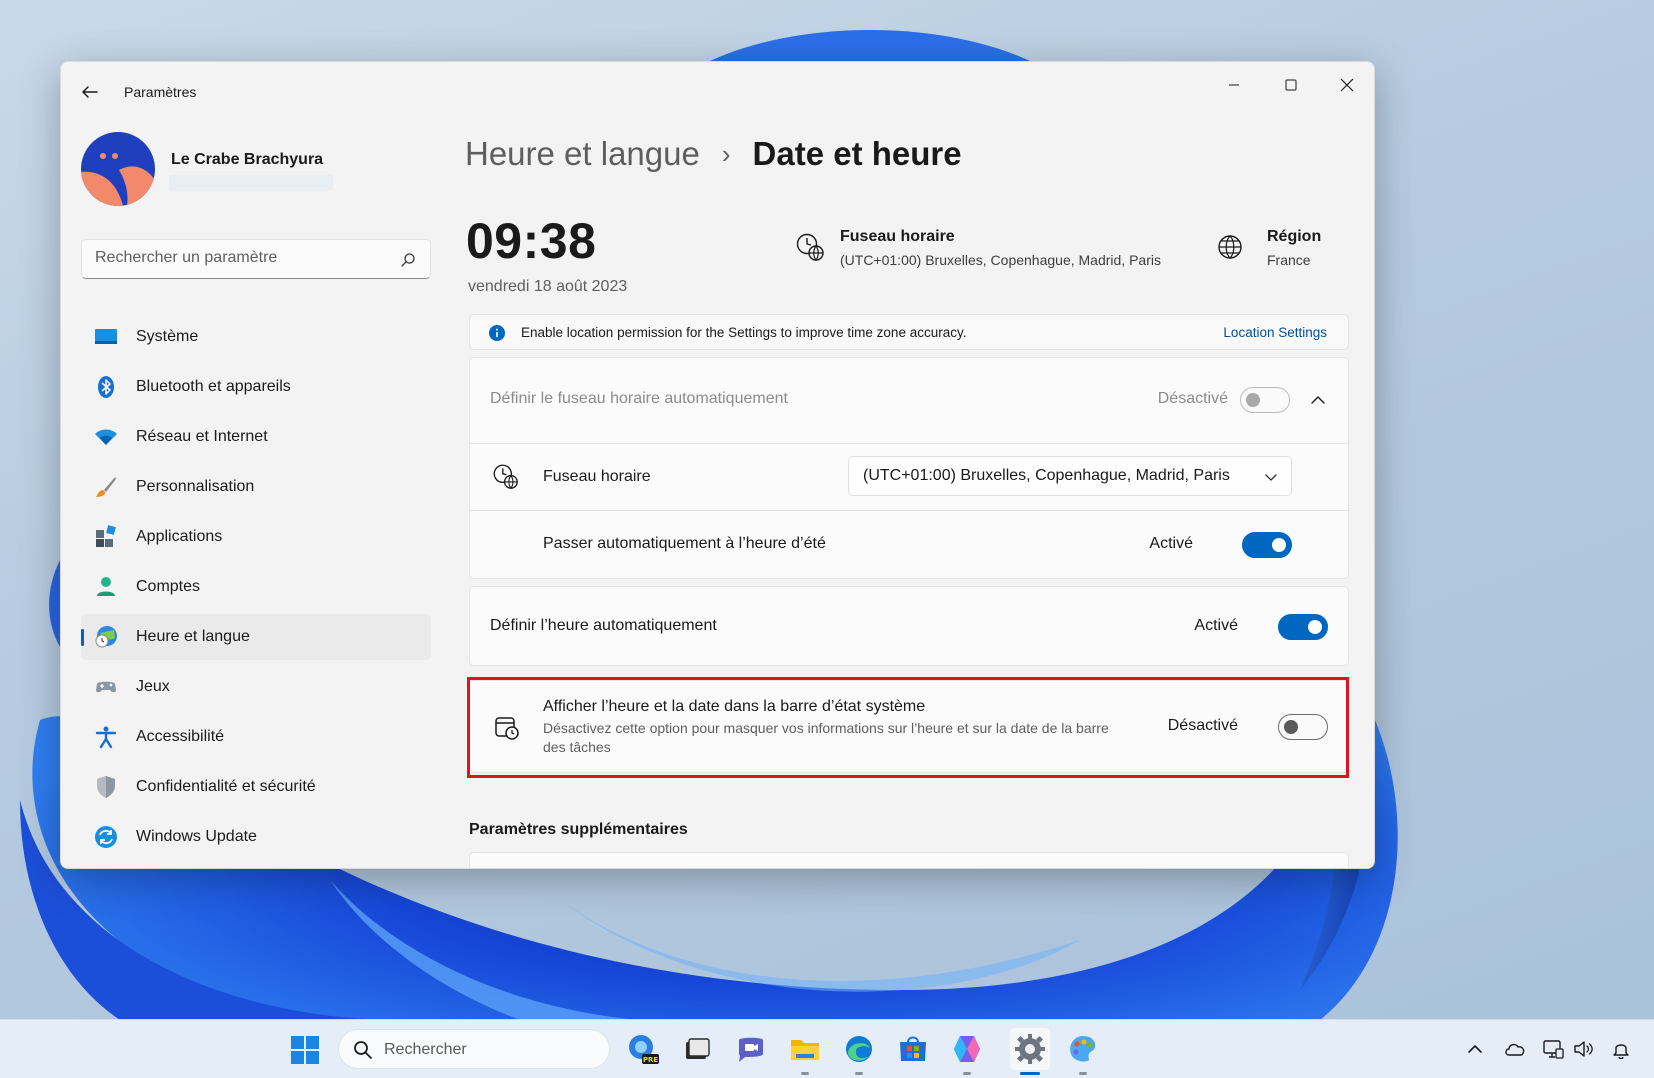  I want to click on teams-chat-icon, so click(751, 1049).